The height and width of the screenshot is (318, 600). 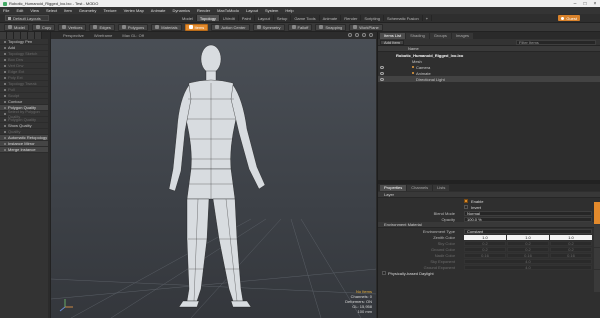 What do you see at coordinates (575, 3) in the screenshot?
I see `minimize-icon: –` at bounding box center [575, 3].